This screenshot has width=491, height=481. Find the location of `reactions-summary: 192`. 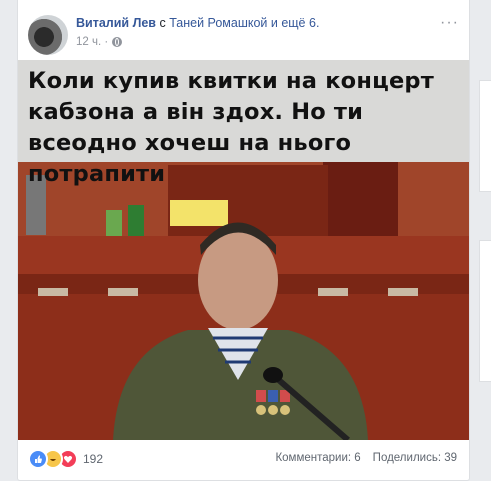

reactions-summary: 192 is located at coordinates (65, 459).